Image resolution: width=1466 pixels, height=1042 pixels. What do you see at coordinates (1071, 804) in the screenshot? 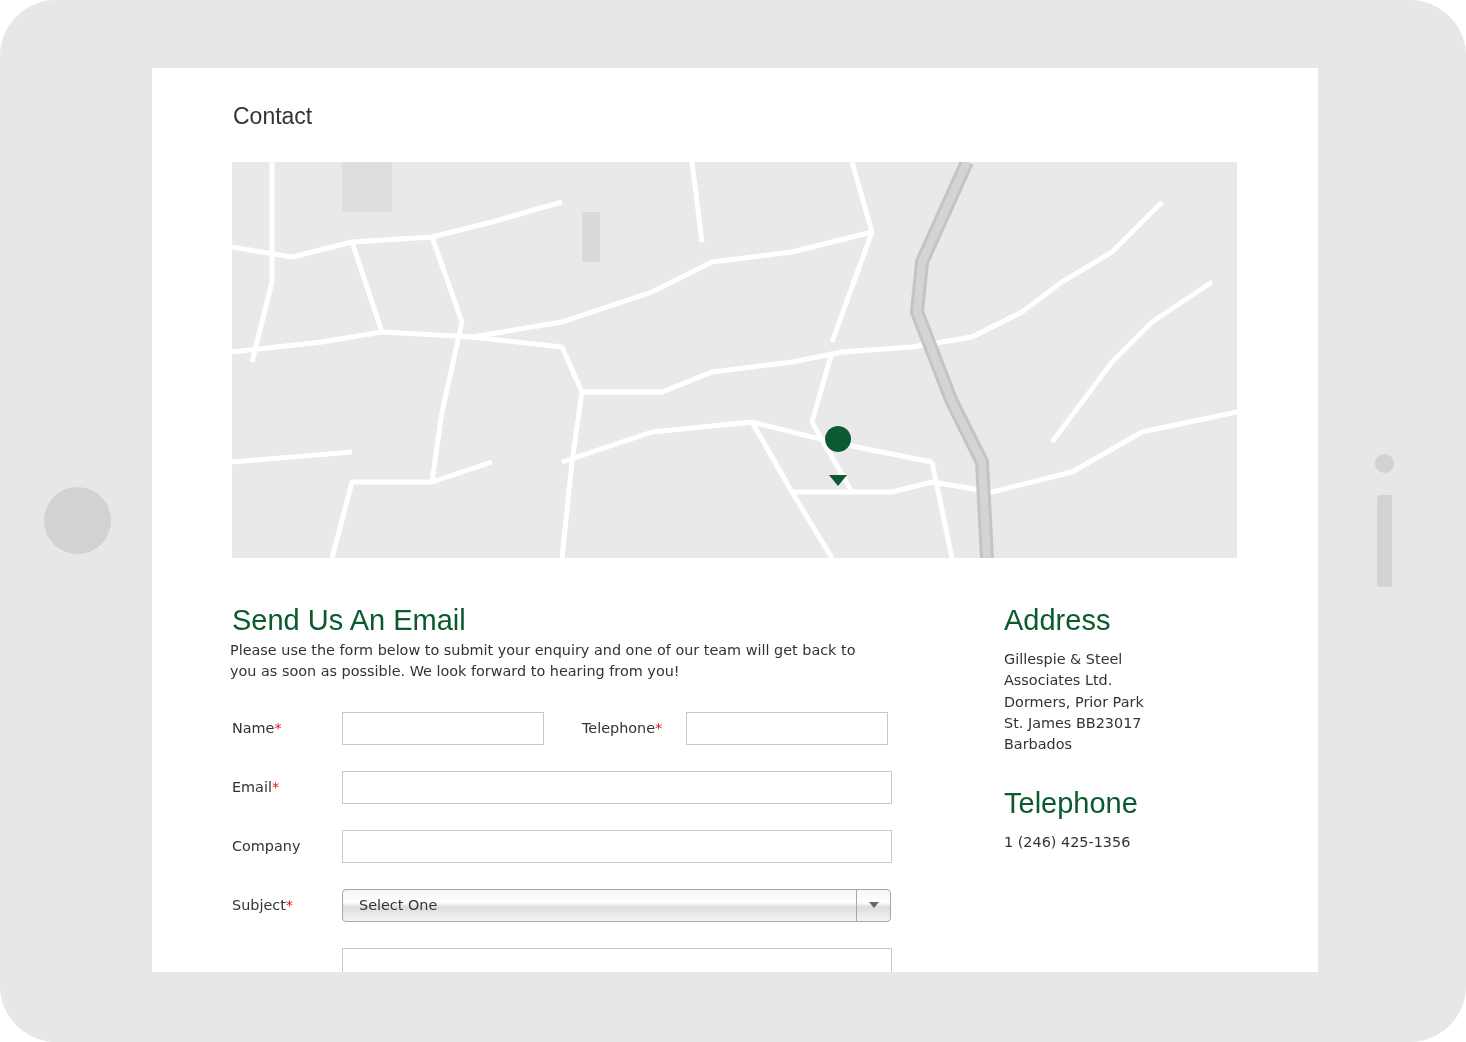
I see `telephone-heading: Telephone` at bounding box center [1071, 804].